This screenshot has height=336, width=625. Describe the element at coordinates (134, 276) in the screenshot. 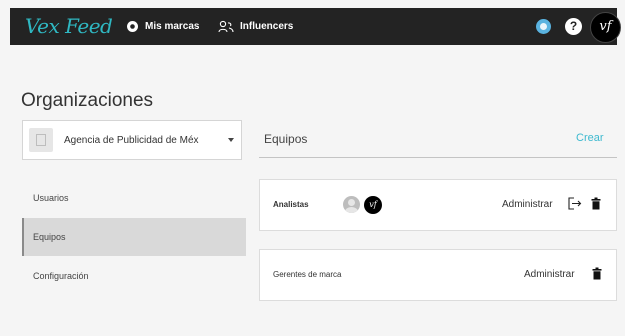

I see `sidebar-item-settings: Configuración` at that location.